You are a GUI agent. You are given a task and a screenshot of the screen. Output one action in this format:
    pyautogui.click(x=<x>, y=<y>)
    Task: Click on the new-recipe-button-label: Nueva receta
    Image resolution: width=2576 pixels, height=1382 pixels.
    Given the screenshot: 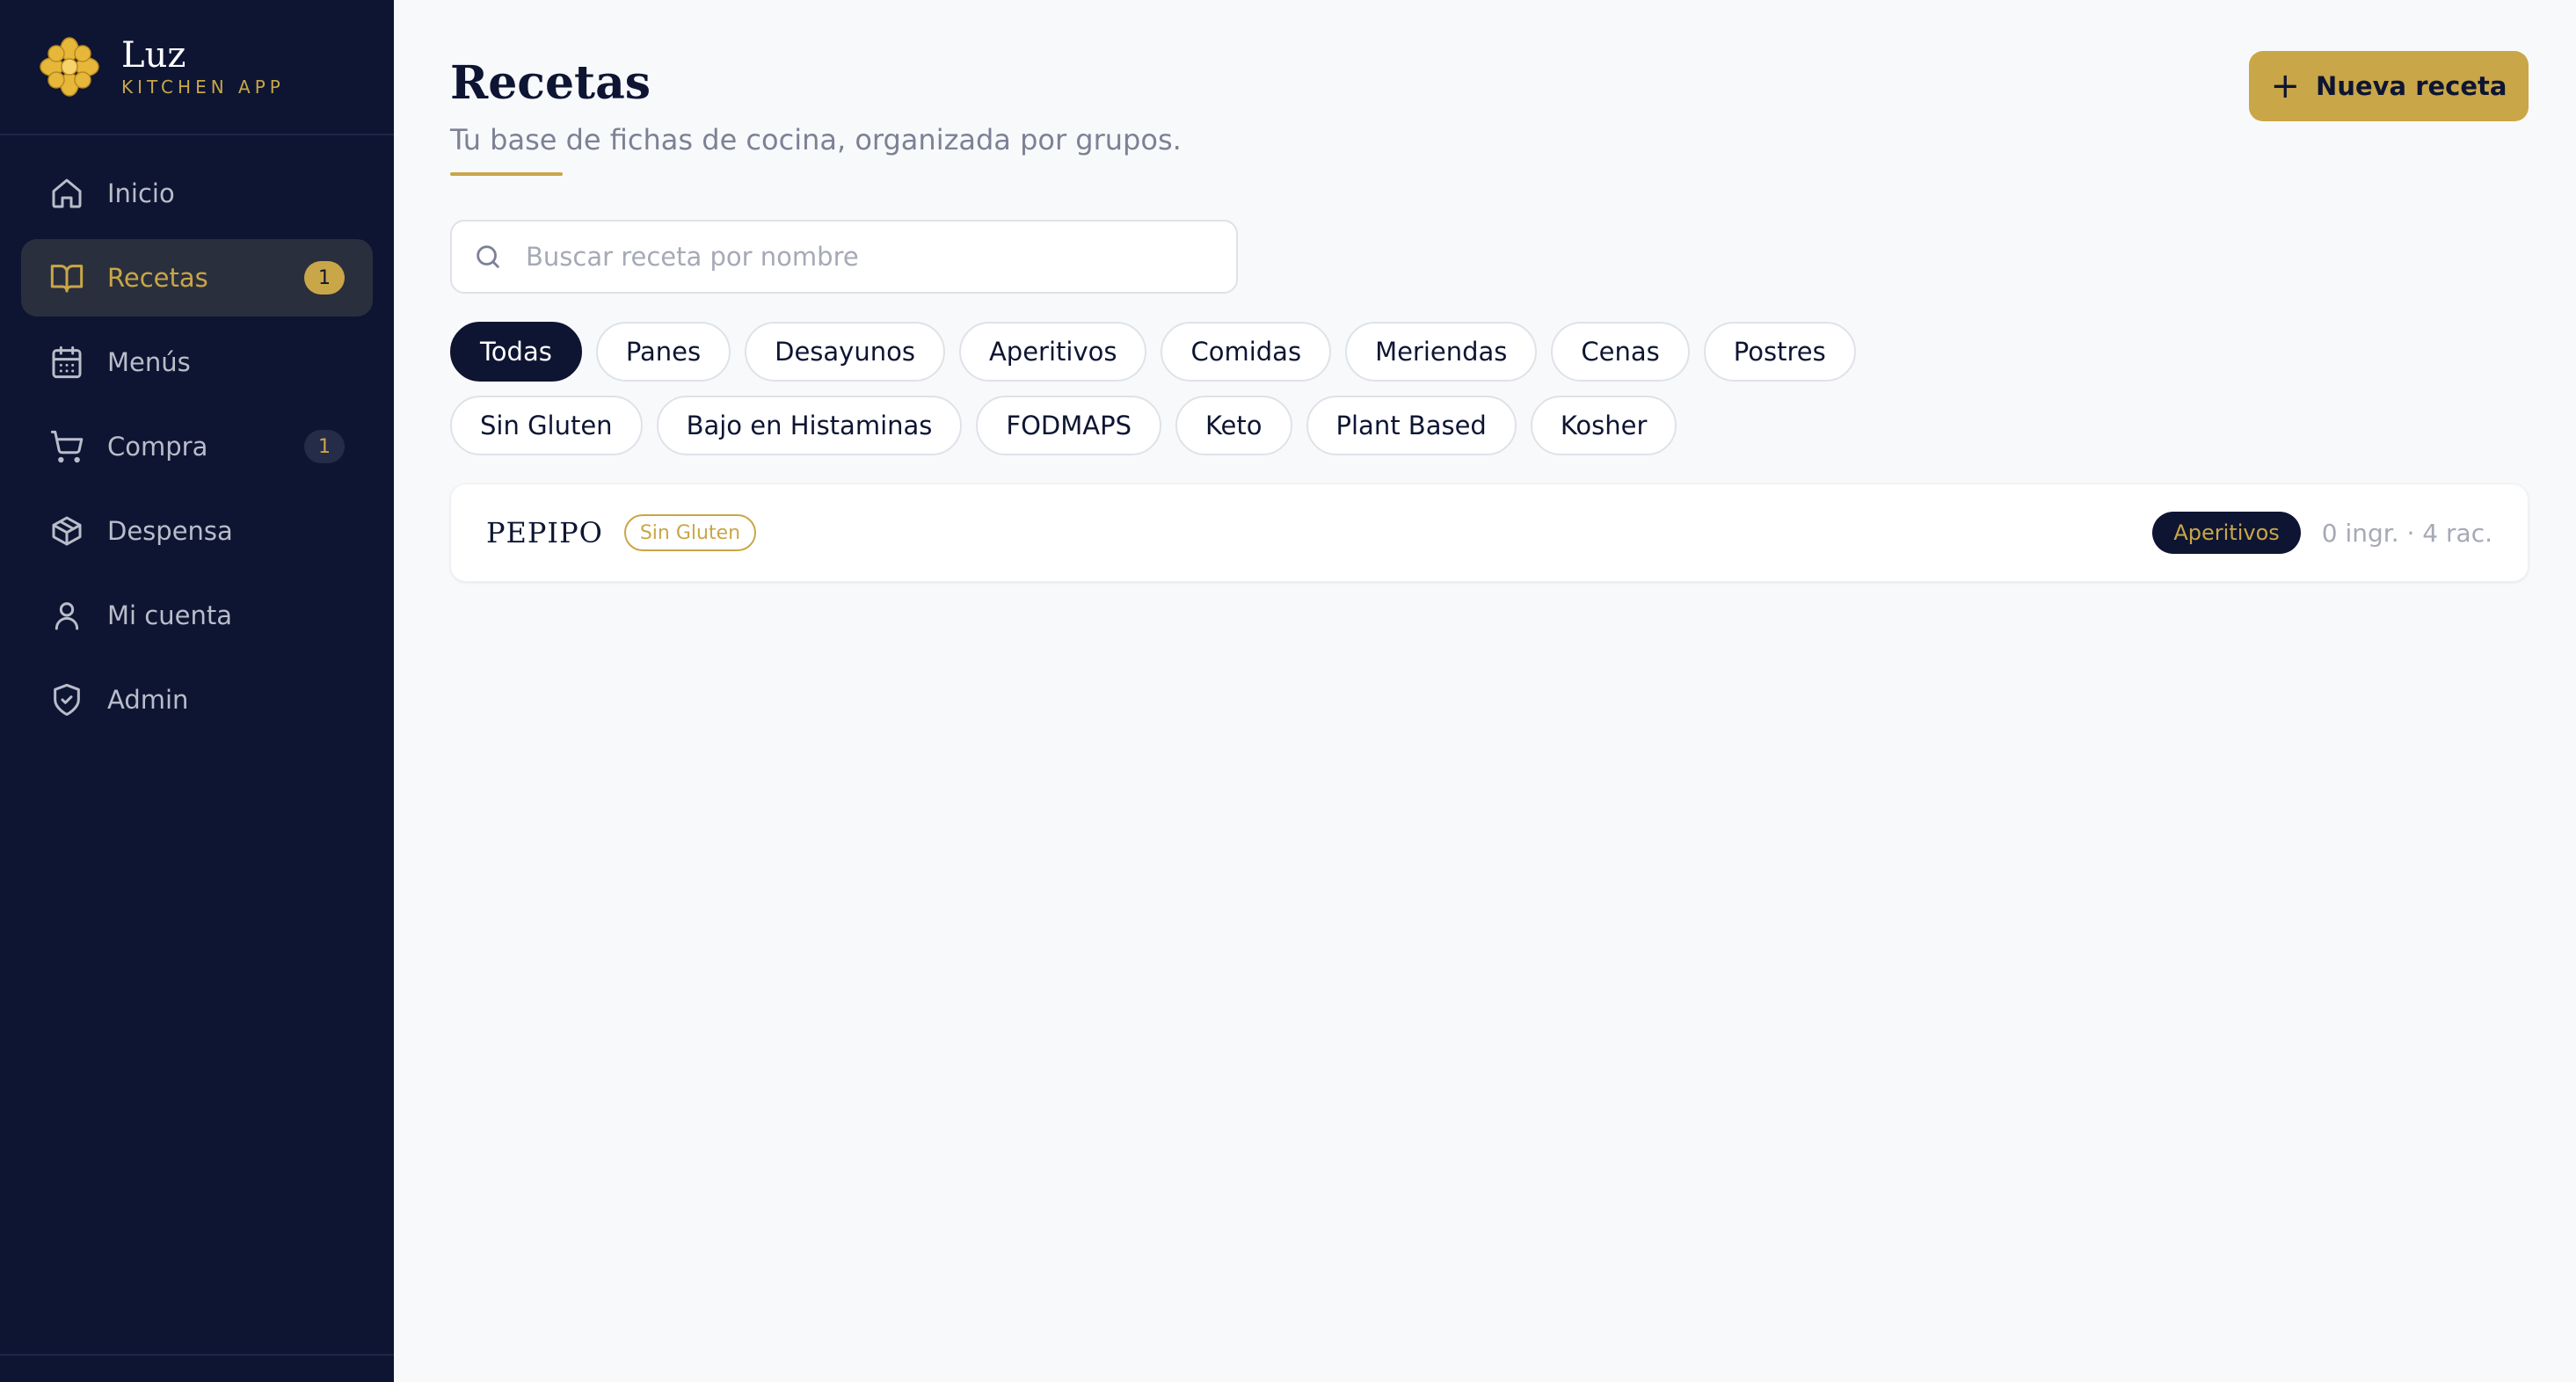 What is the action you would take?
    pyautogui.click(x=2411, y=86)
    